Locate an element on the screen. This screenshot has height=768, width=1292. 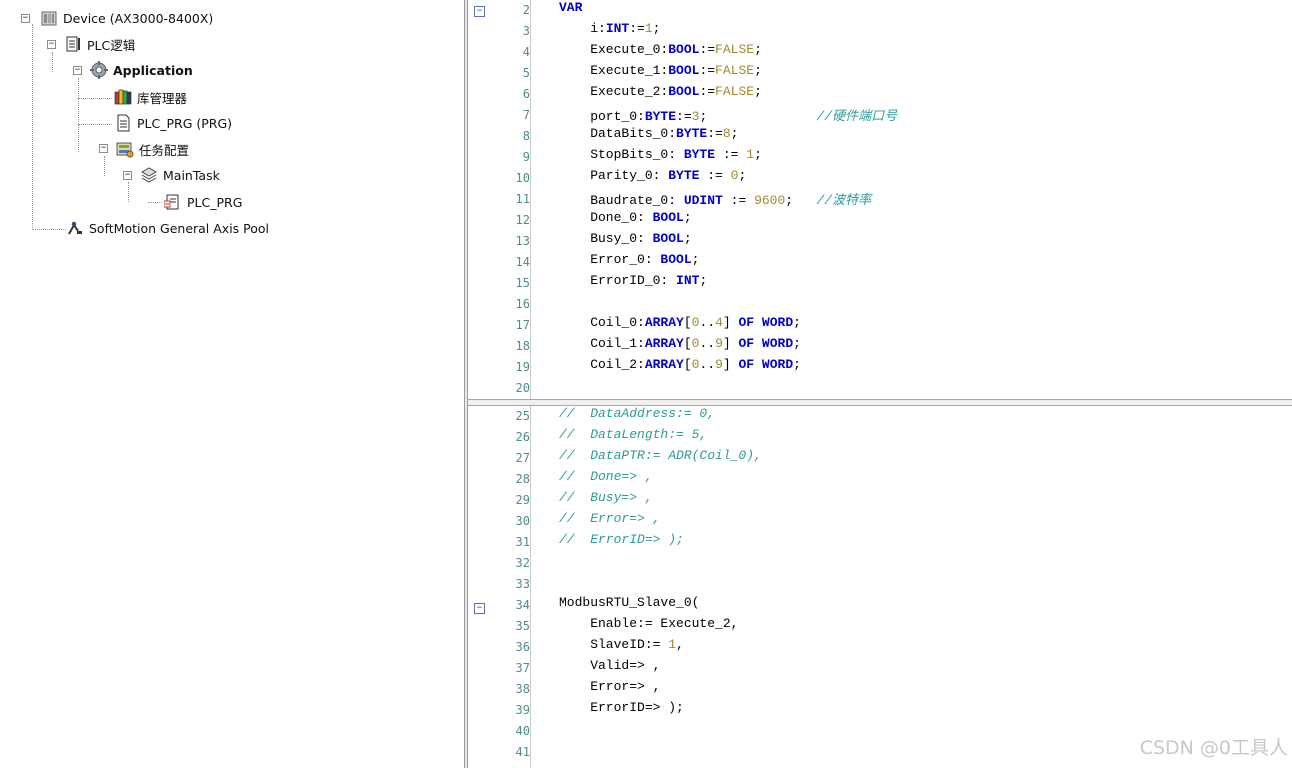
code-line: Valid=> , is located at coordinates (609, 668).